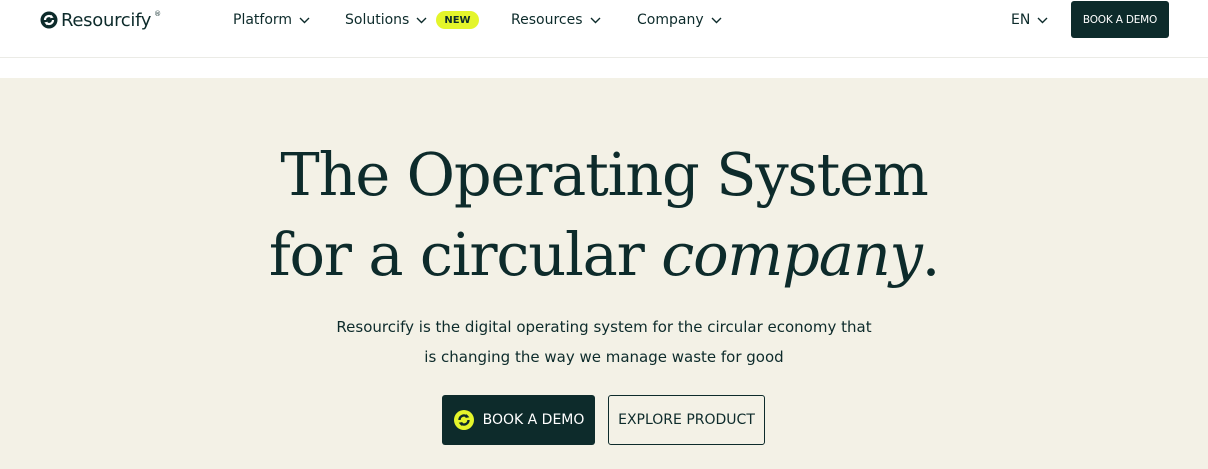 The width and height of the screenshot is (1208, 469). I want to click on language-label: EN, so click(1021, 20).